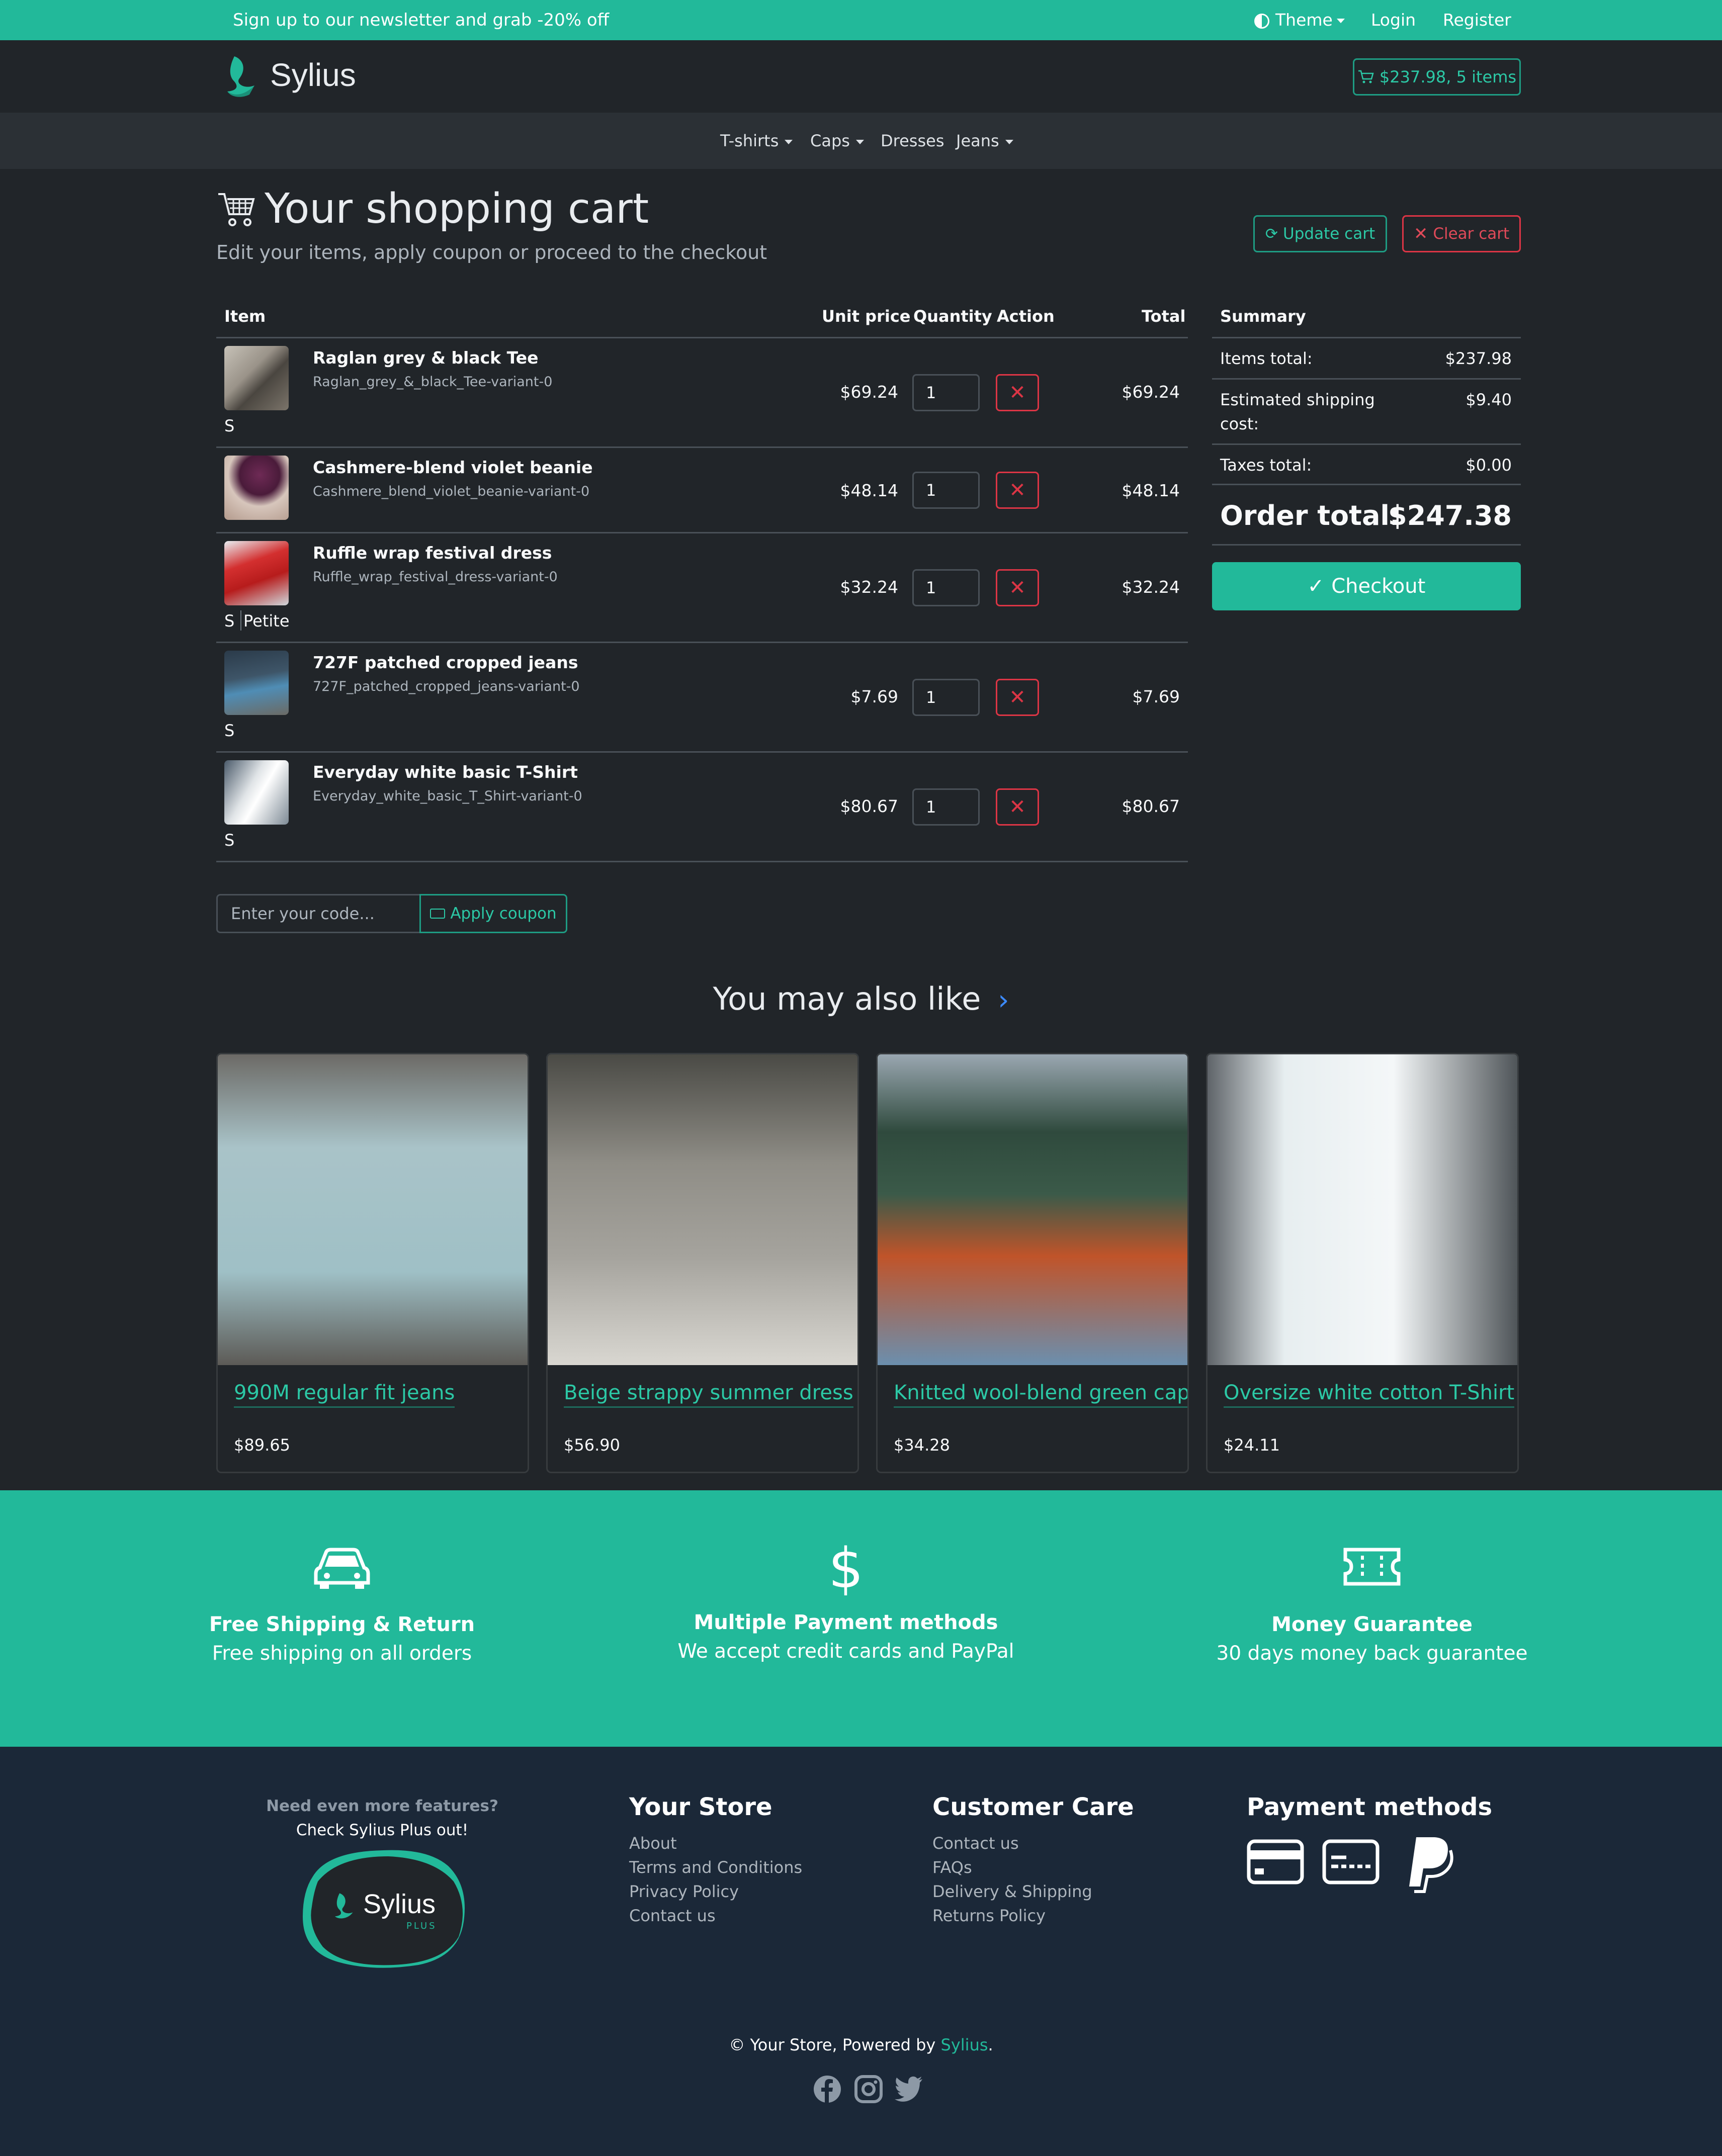 Image resolution: width=1722 pixels, height=2156 pixels. I want to click on product-name: Raglan grey & black Tee, so click(426, 358).